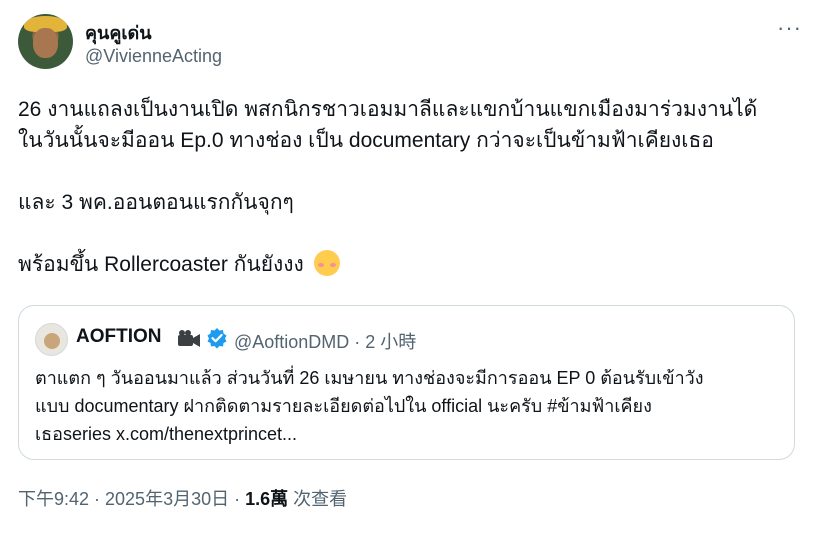 Image resolution: width=828 pixels, height=537 pixels. Describe the element at coordinates (325, 341) in the screenshot. I see `quoted-handle-time: @AoftionDMD · 2 小時` at that location.